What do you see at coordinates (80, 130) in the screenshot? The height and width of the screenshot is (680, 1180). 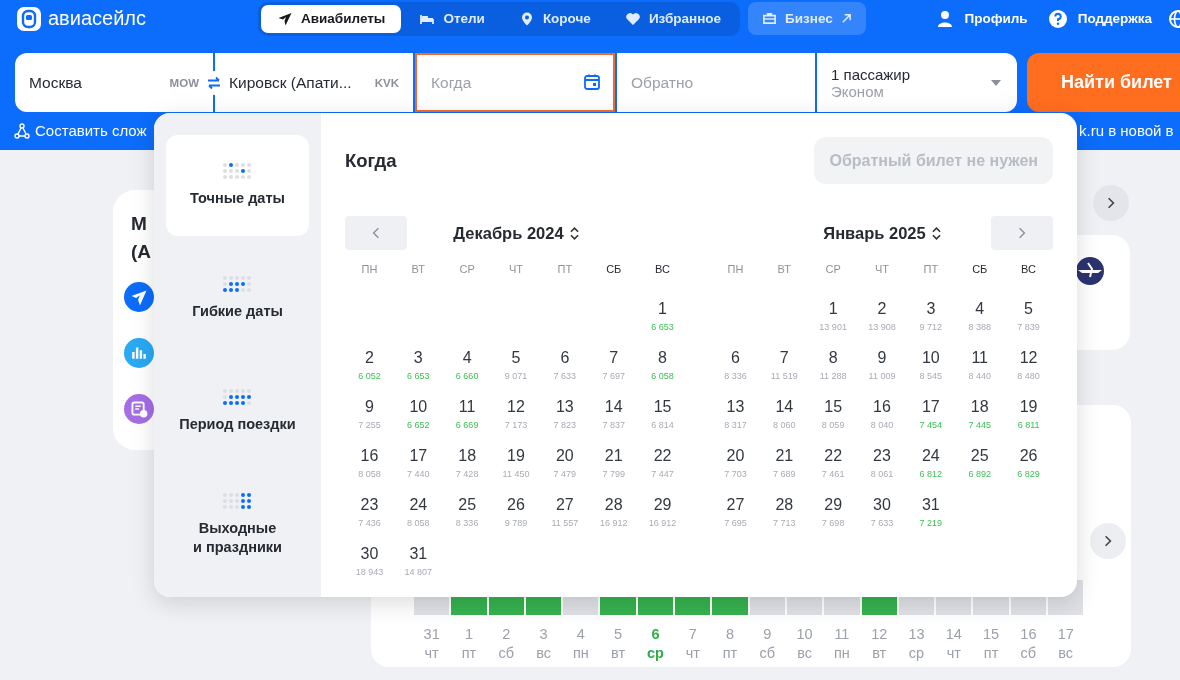 I see `complex-route-link: Составить слож` at bounding box center [80, 130].